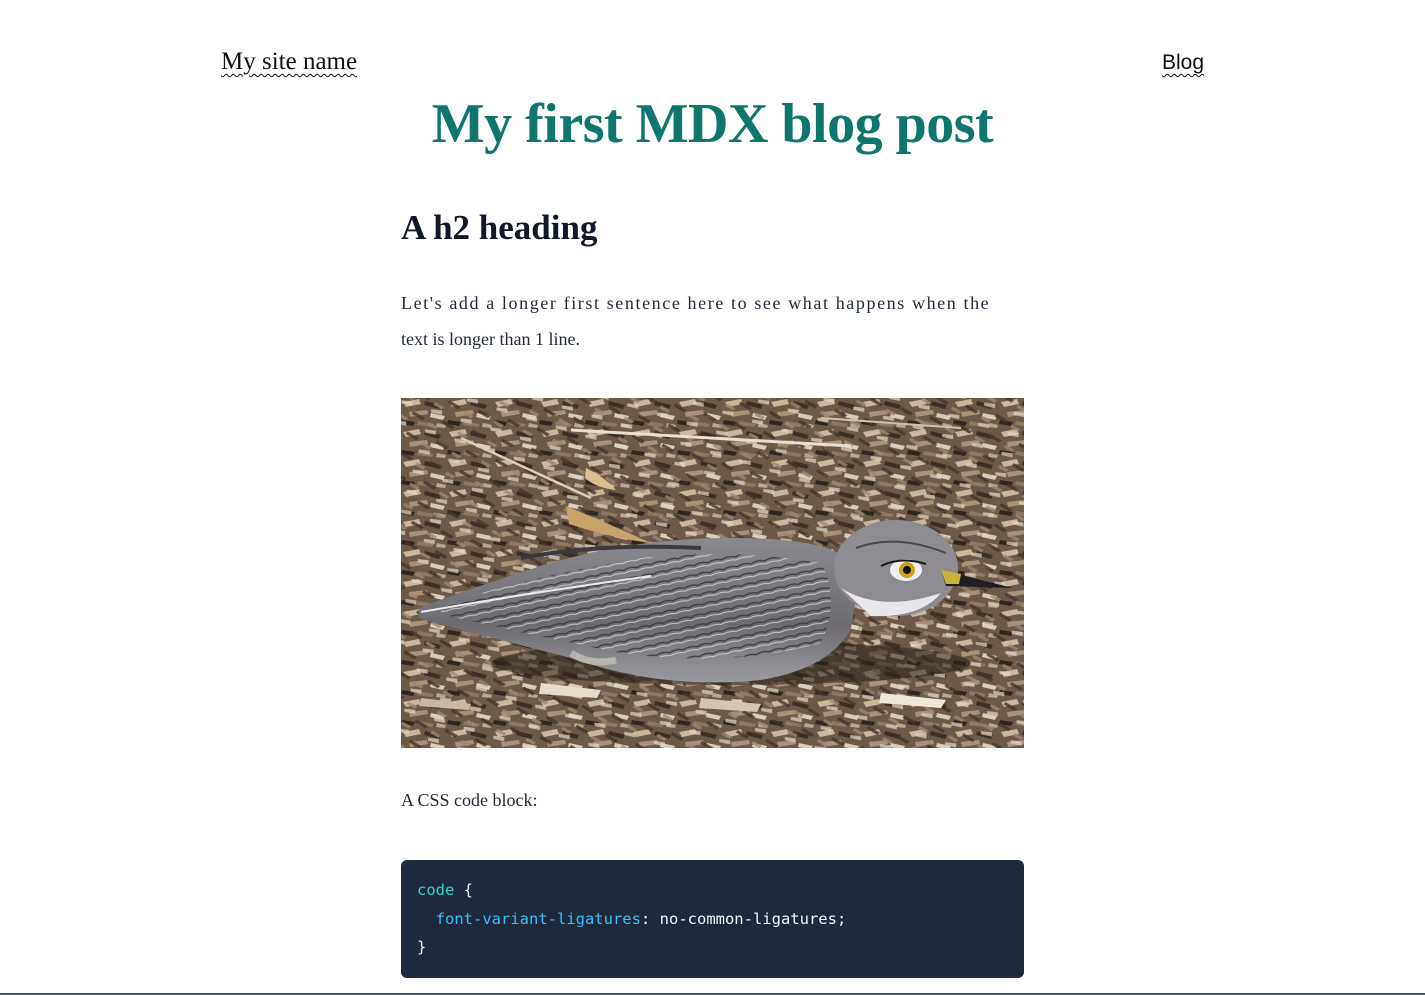 This screenshot has height=995, width=1425. What do you see at coordinates (650, 918) in the screenshot?
I see `code-colon: :` at bounding box center [650, 918].